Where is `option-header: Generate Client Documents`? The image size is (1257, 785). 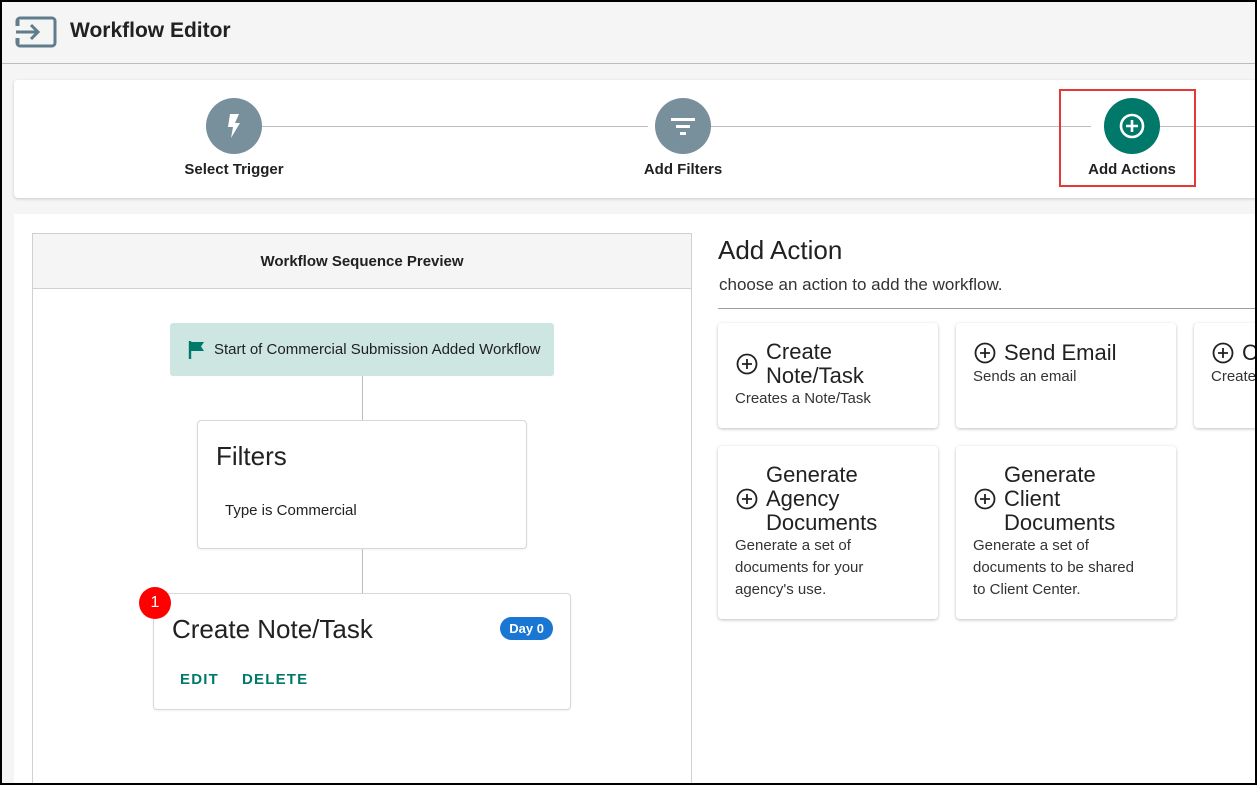
option-header: Generate Client Documents is located at coordinates (1044, 499).